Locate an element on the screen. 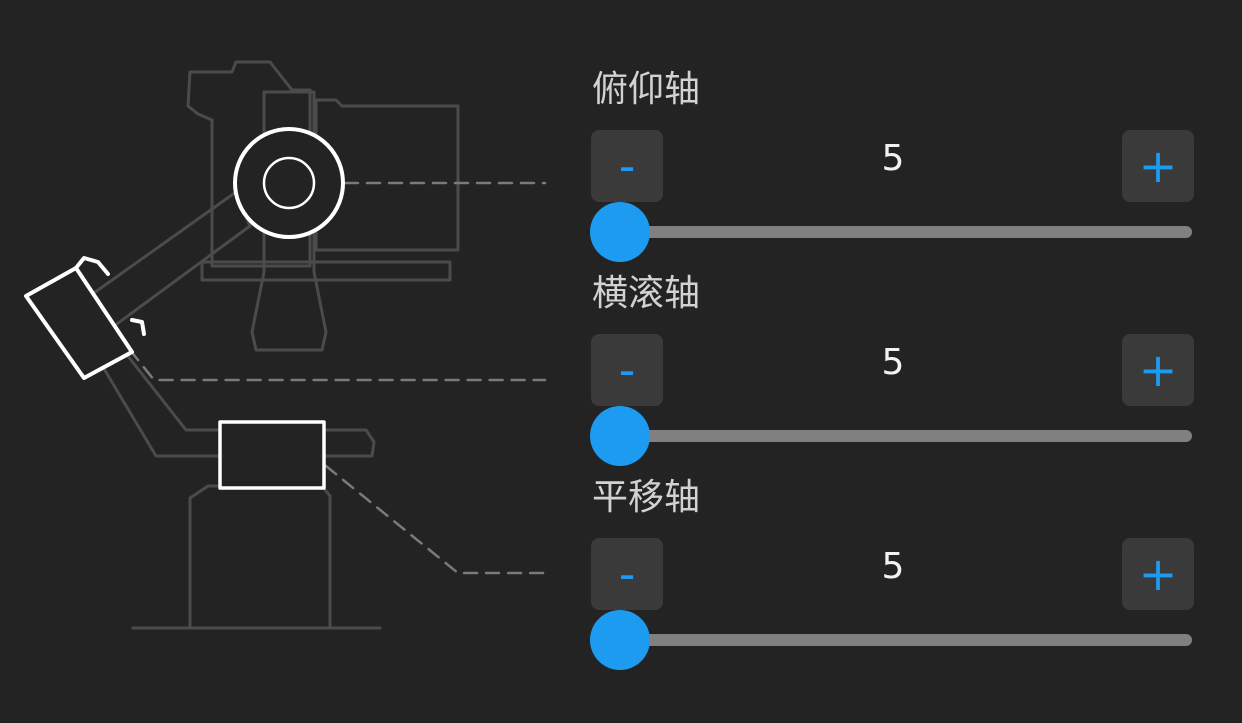  pan-axis-panel: 平移轴 - 5 + is located at coordinates (895, 573).